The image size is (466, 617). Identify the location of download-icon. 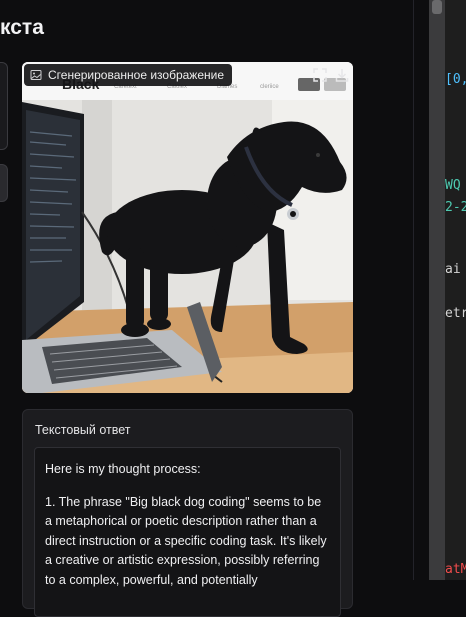
(342, 75).